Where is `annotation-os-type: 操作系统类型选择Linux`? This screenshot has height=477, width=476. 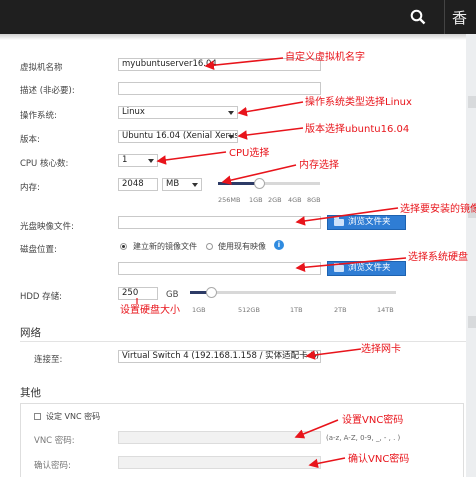
annotation-os-type: 操作系统类型选择Linux is located at coordinates (358, 102).